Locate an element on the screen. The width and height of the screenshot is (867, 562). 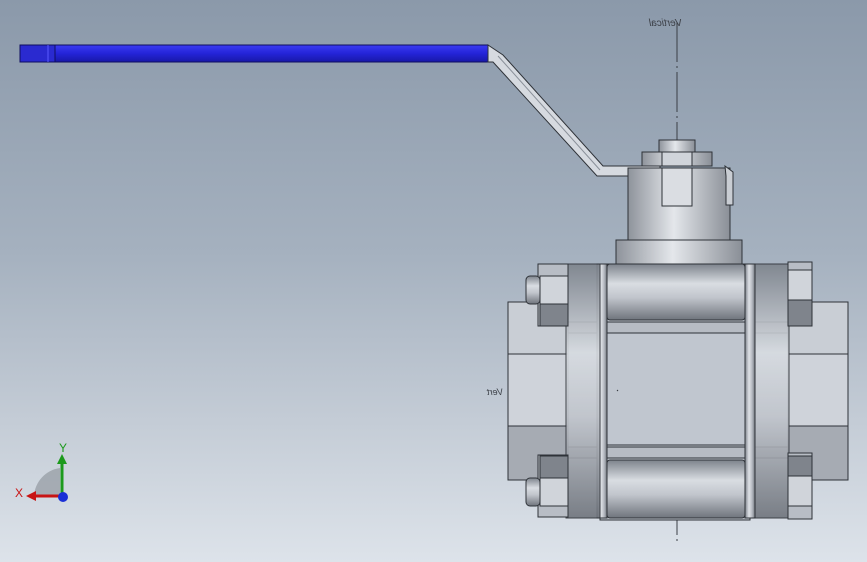
right-end-cap is located at coordinates (801, 390).